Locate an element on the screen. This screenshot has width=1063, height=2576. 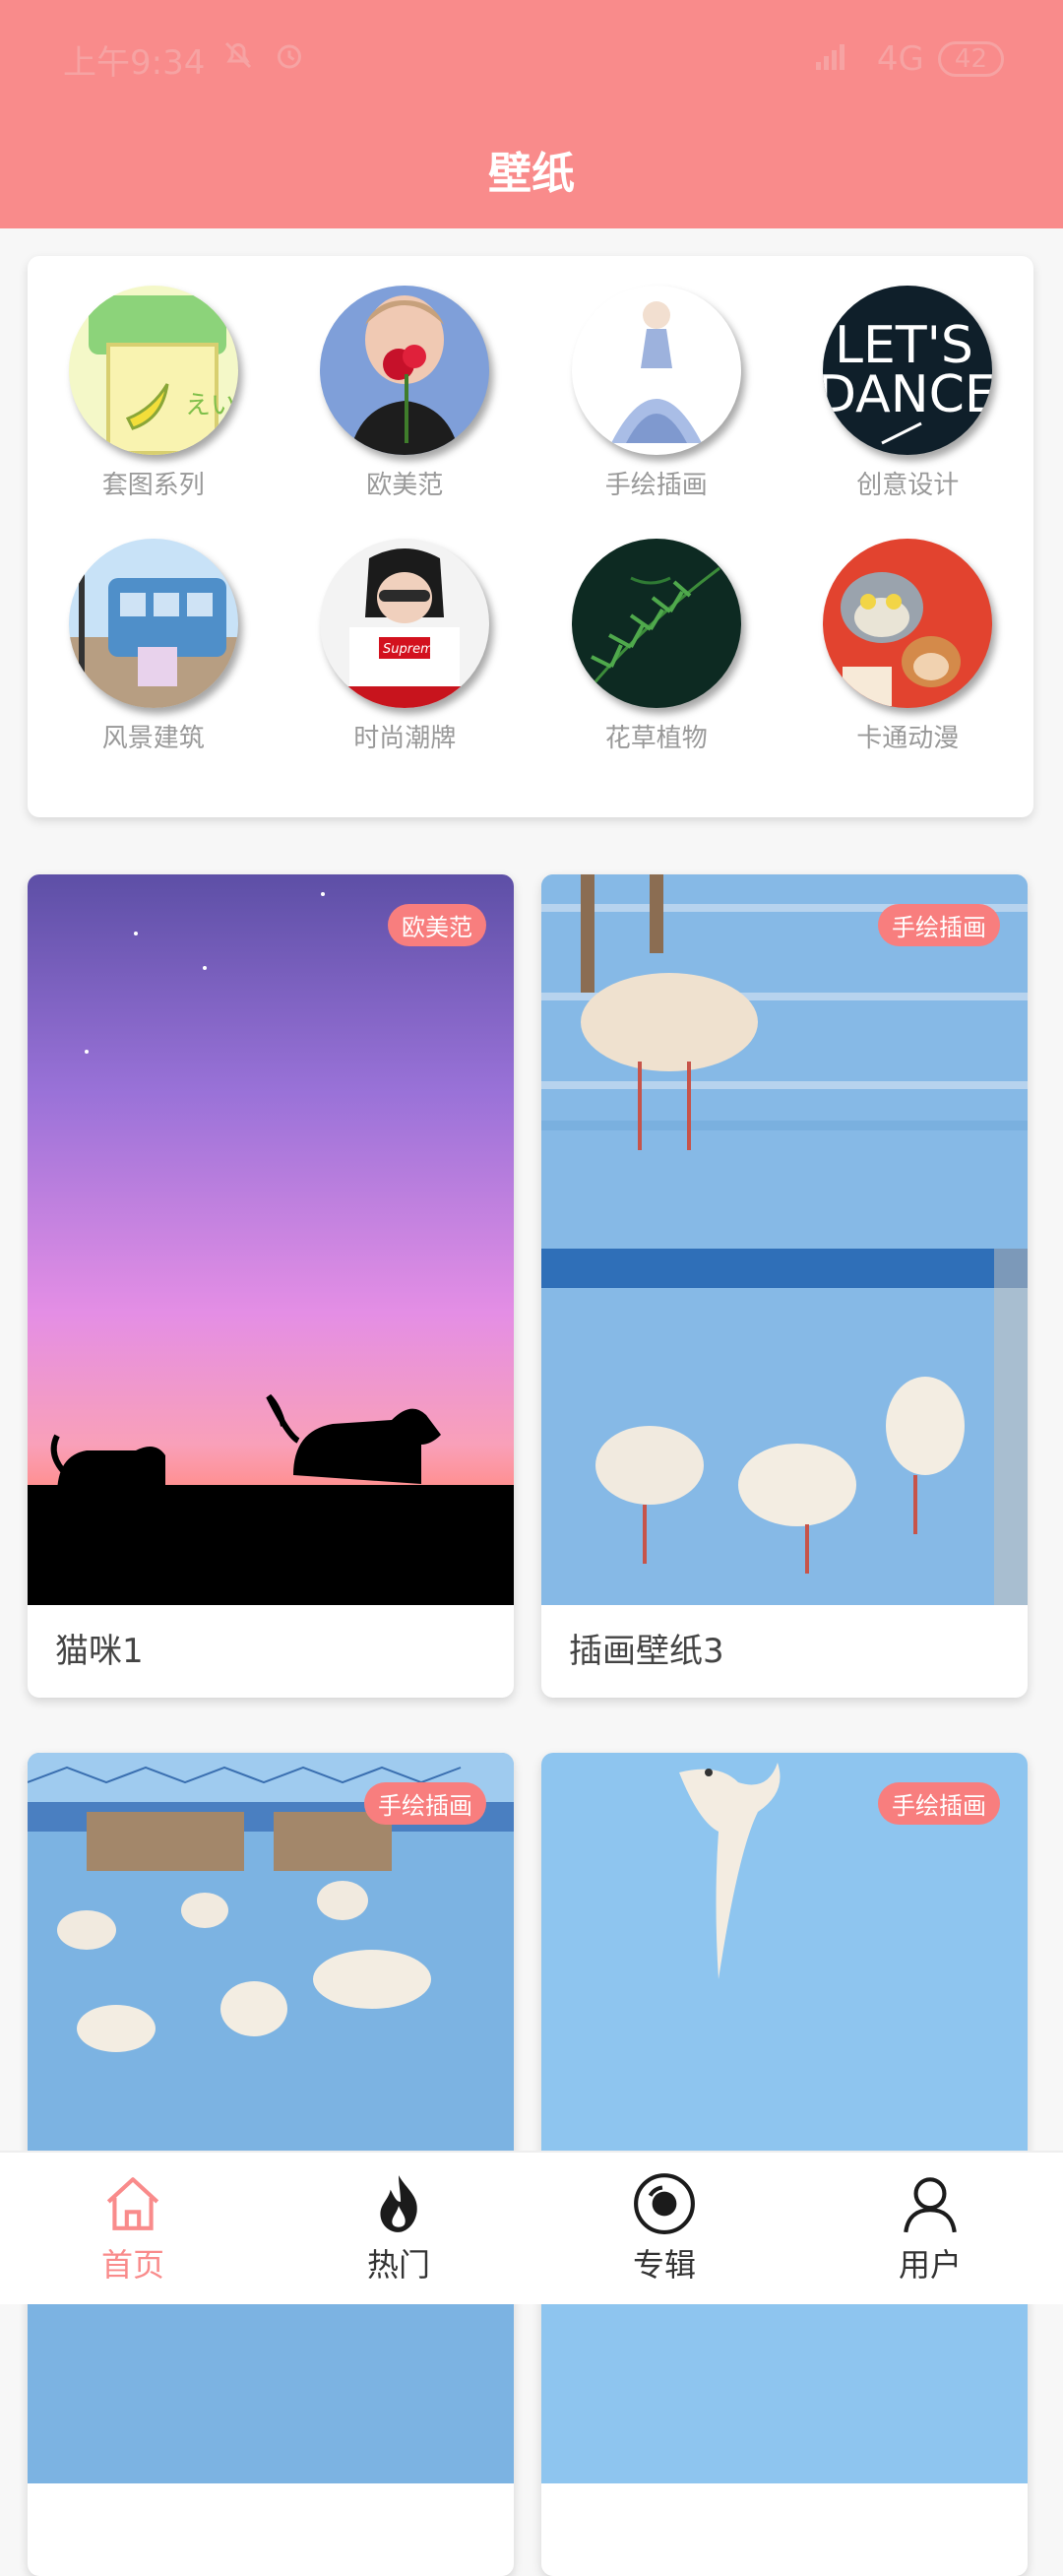
category-item-set: えい 套图系列 is located at coordinates (154, 393).